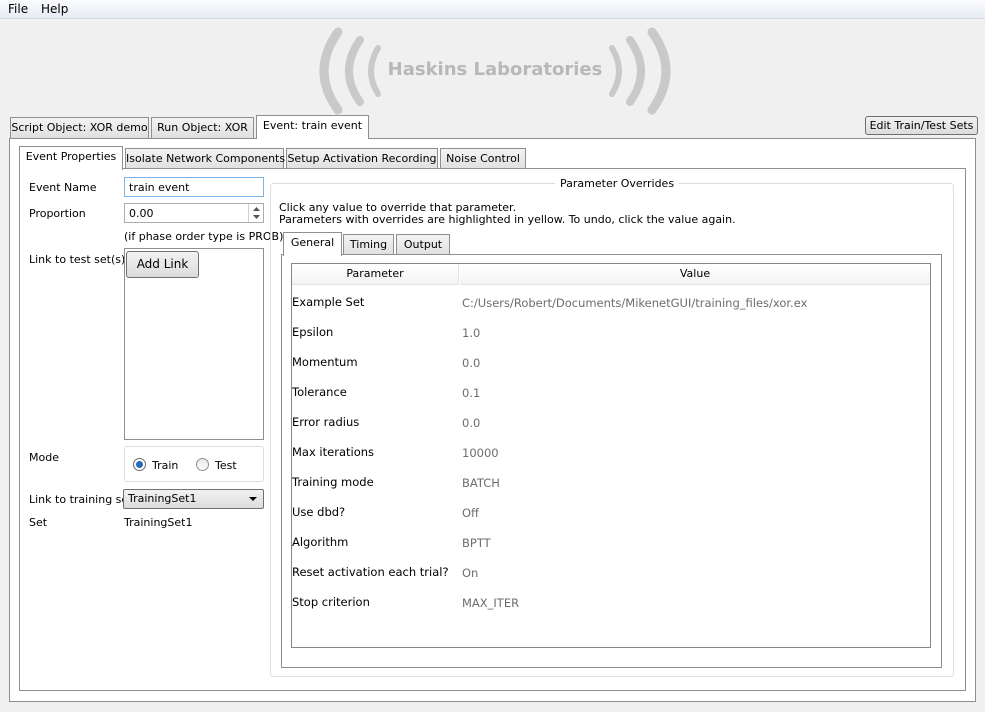 Image resolution: width=985 pixels, height=712 pixels. Describe the element at coordinates (63, 187) in the screenshot. I see `event-name-label: Event Name` at that location.